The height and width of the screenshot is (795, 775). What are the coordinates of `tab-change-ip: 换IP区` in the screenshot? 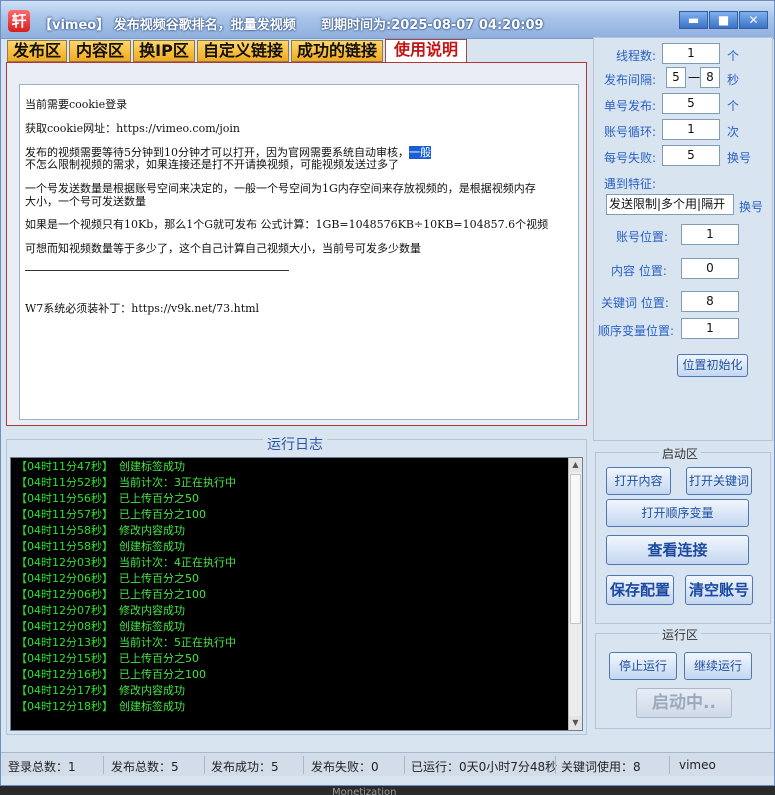 It's located at (164, 51).